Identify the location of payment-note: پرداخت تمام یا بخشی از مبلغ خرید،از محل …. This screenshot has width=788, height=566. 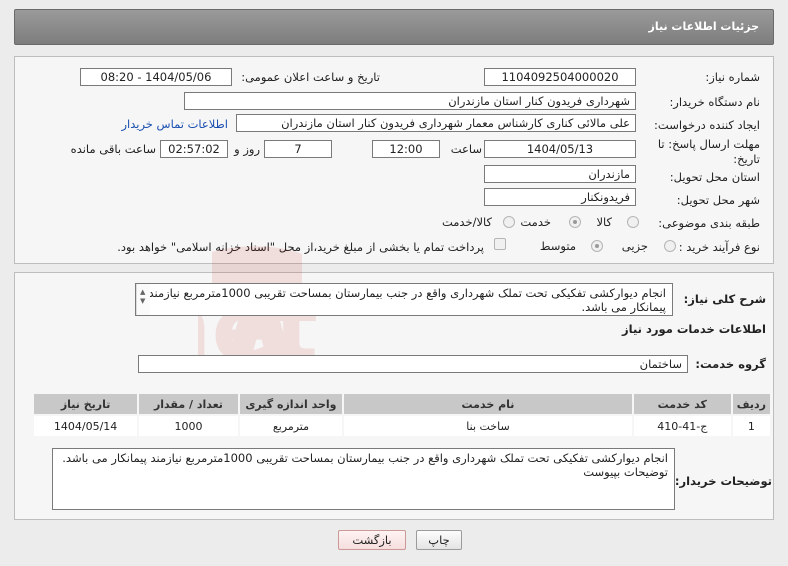
(300, 247).